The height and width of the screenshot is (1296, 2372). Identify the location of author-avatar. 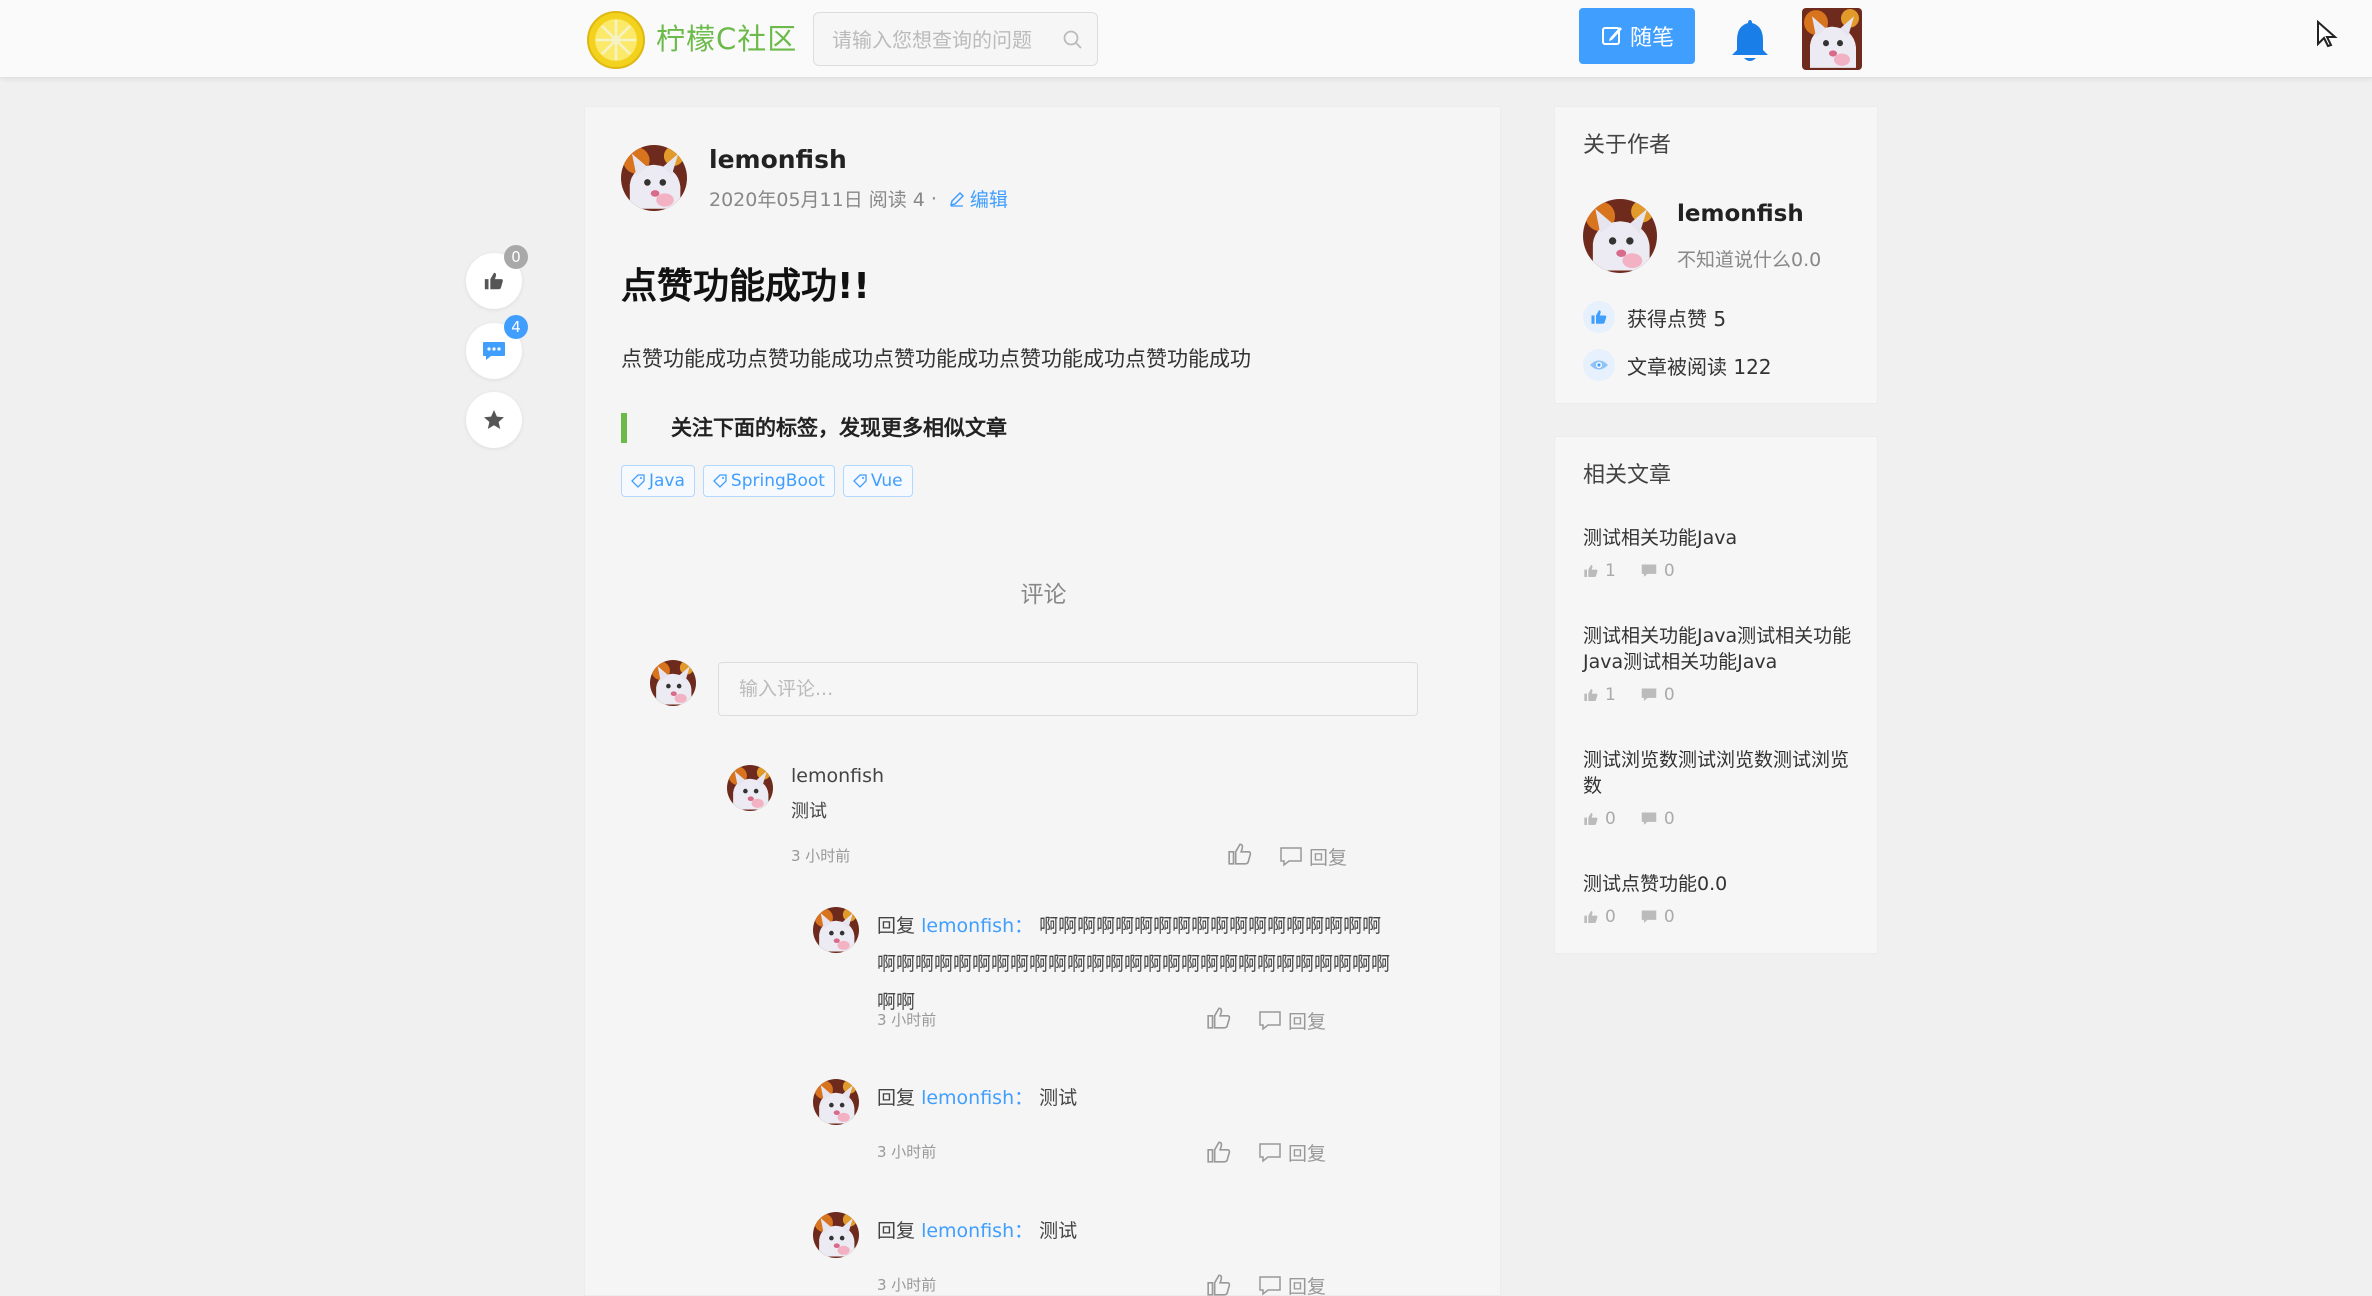
(654, 178).